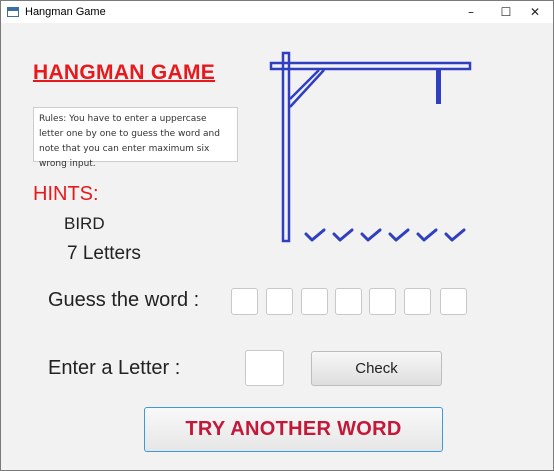 The image size is (554, 471). Describe the element at coordinates (124, 300) in the screenshot. I see `guess-word-label: Guess the word :` at that location.